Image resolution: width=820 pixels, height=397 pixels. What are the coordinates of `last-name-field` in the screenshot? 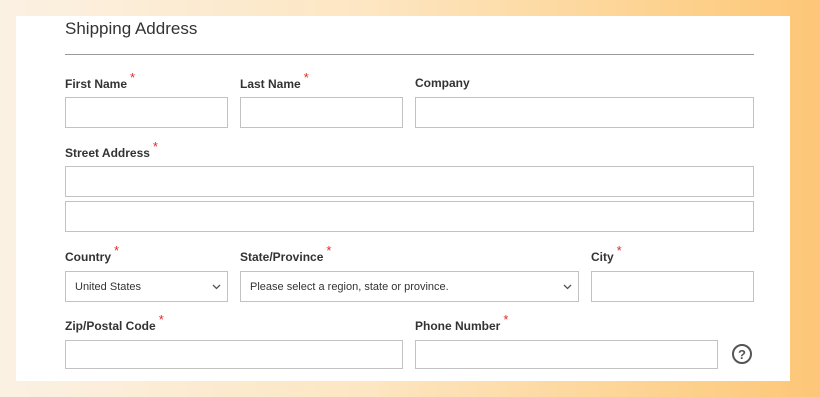 It's located at (321, 112).